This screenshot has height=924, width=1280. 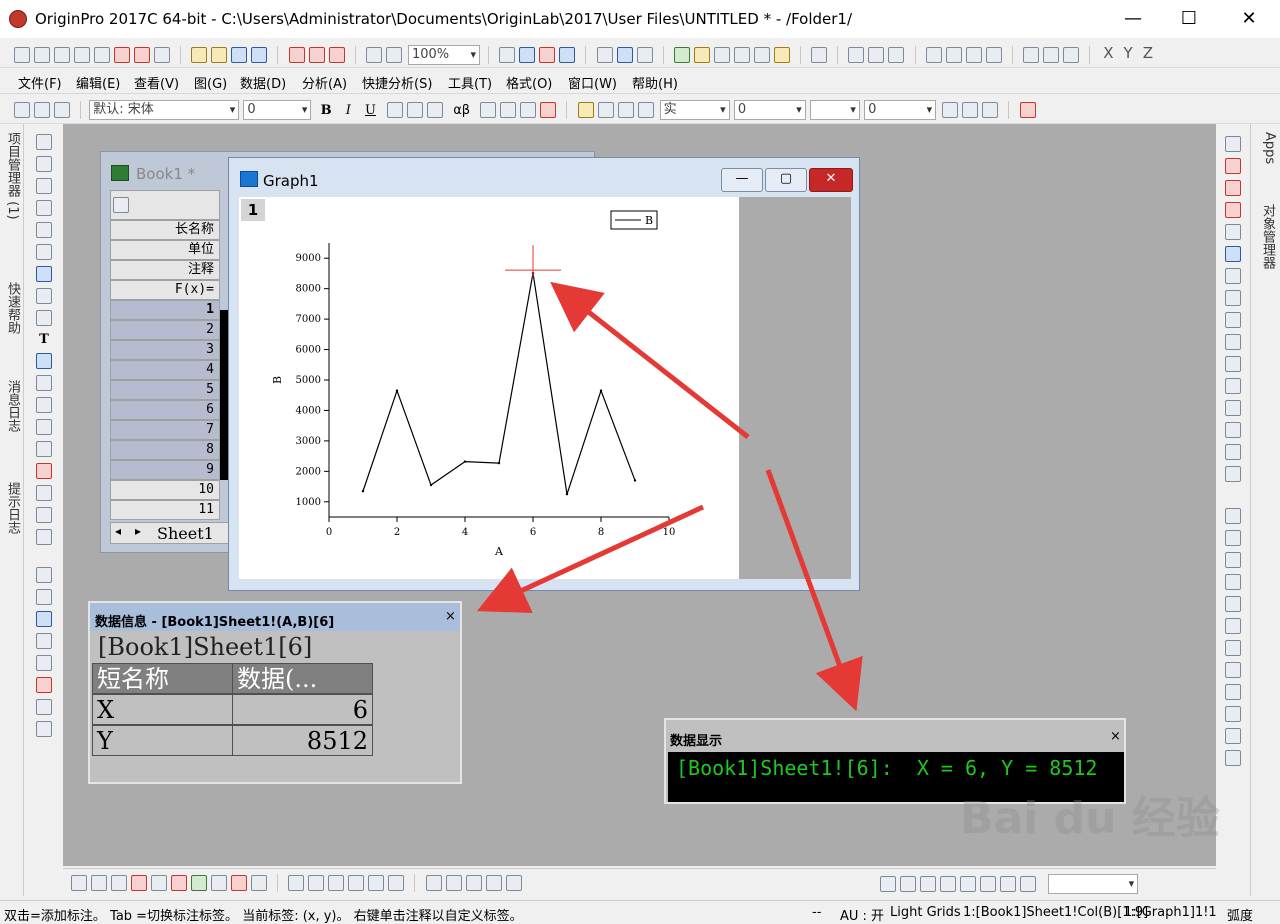 I want to click on layout-11-icon, so click(x=1233, y=736).